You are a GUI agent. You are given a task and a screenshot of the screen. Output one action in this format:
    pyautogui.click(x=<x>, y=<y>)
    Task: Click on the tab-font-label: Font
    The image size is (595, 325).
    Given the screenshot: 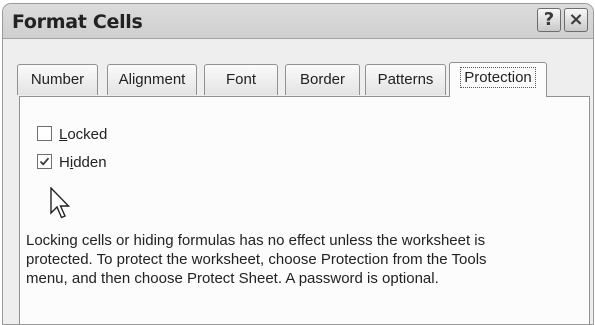 What is the action you would take?
    pyautogui.click(x=240, y=79)
    